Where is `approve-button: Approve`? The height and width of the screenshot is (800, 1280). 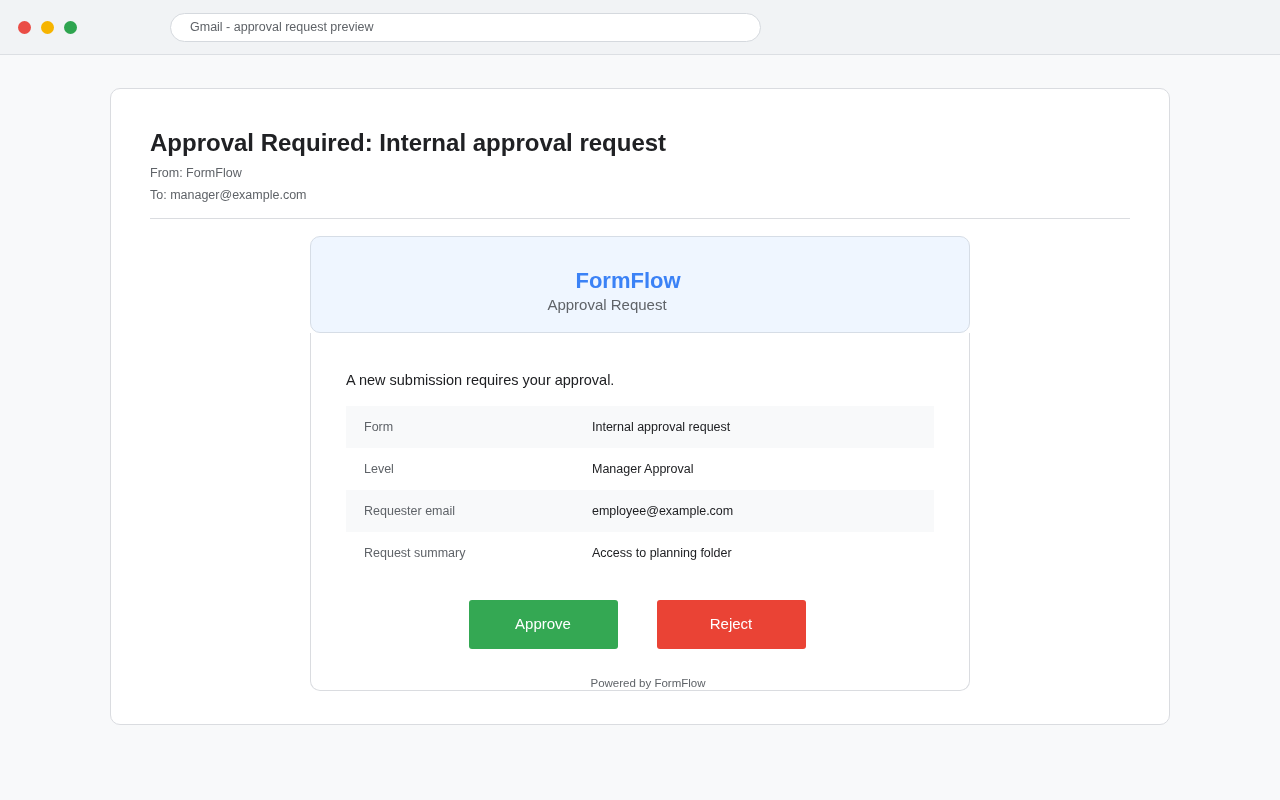 approve-button: Approve is located at coordinates (543, 624).